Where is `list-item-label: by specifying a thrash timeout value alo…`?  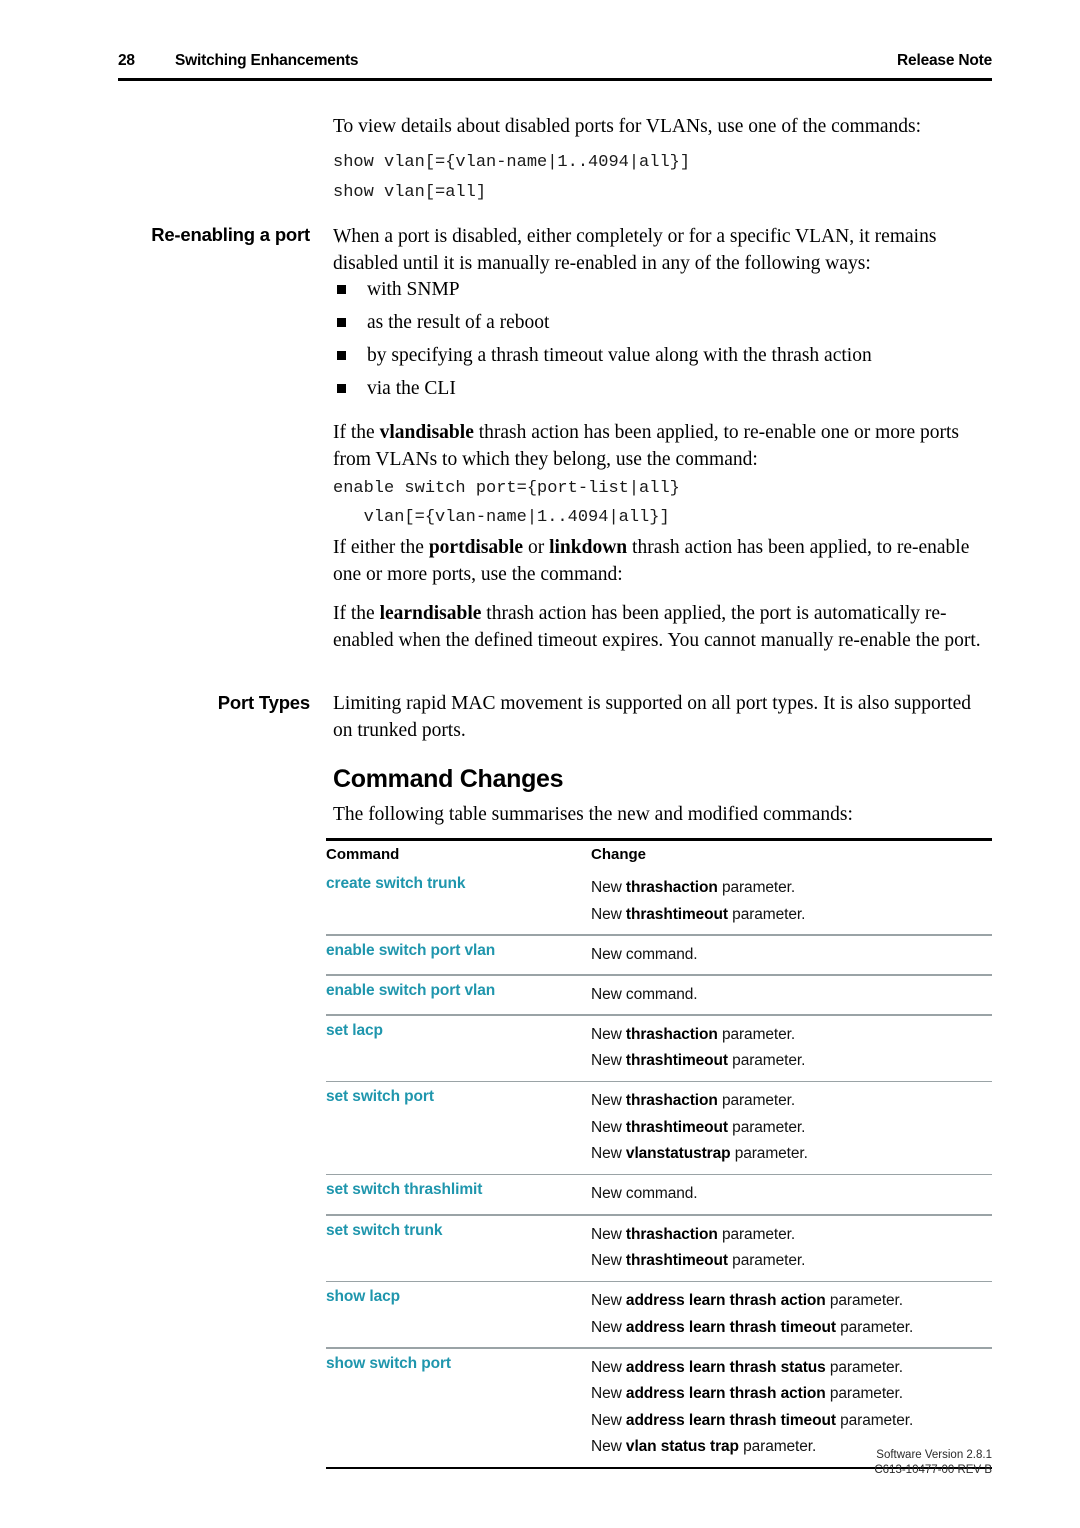 list-item-label: by specifying a thrash timeout value alo… is located at coordinates (619, 355).